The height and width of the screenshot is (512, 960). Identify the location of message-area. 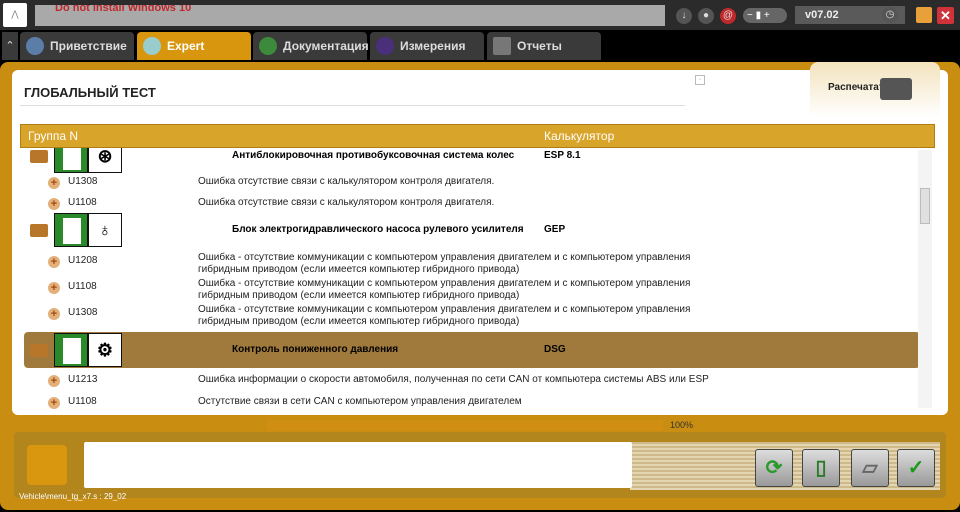
(358, 465).